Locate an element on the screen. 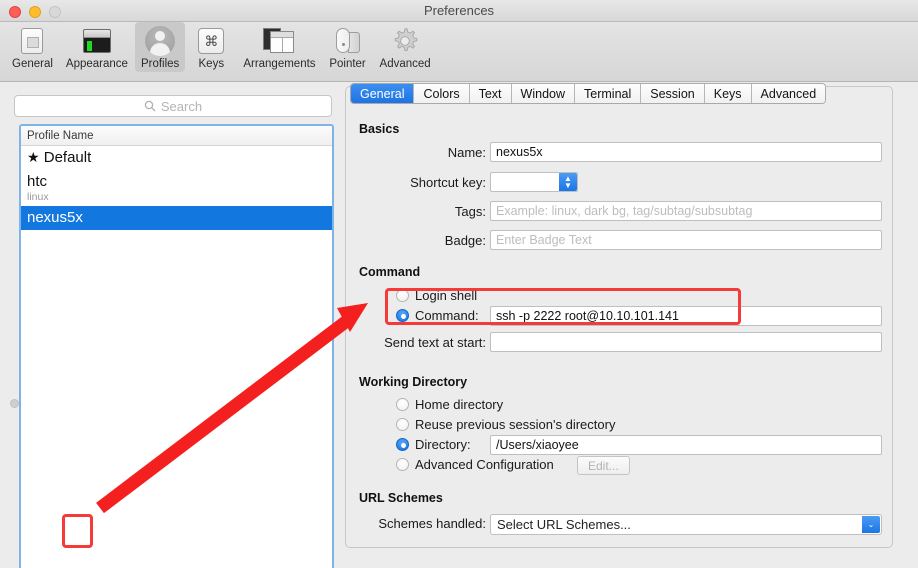  mouse-icon is located at coordinates (348, 41).